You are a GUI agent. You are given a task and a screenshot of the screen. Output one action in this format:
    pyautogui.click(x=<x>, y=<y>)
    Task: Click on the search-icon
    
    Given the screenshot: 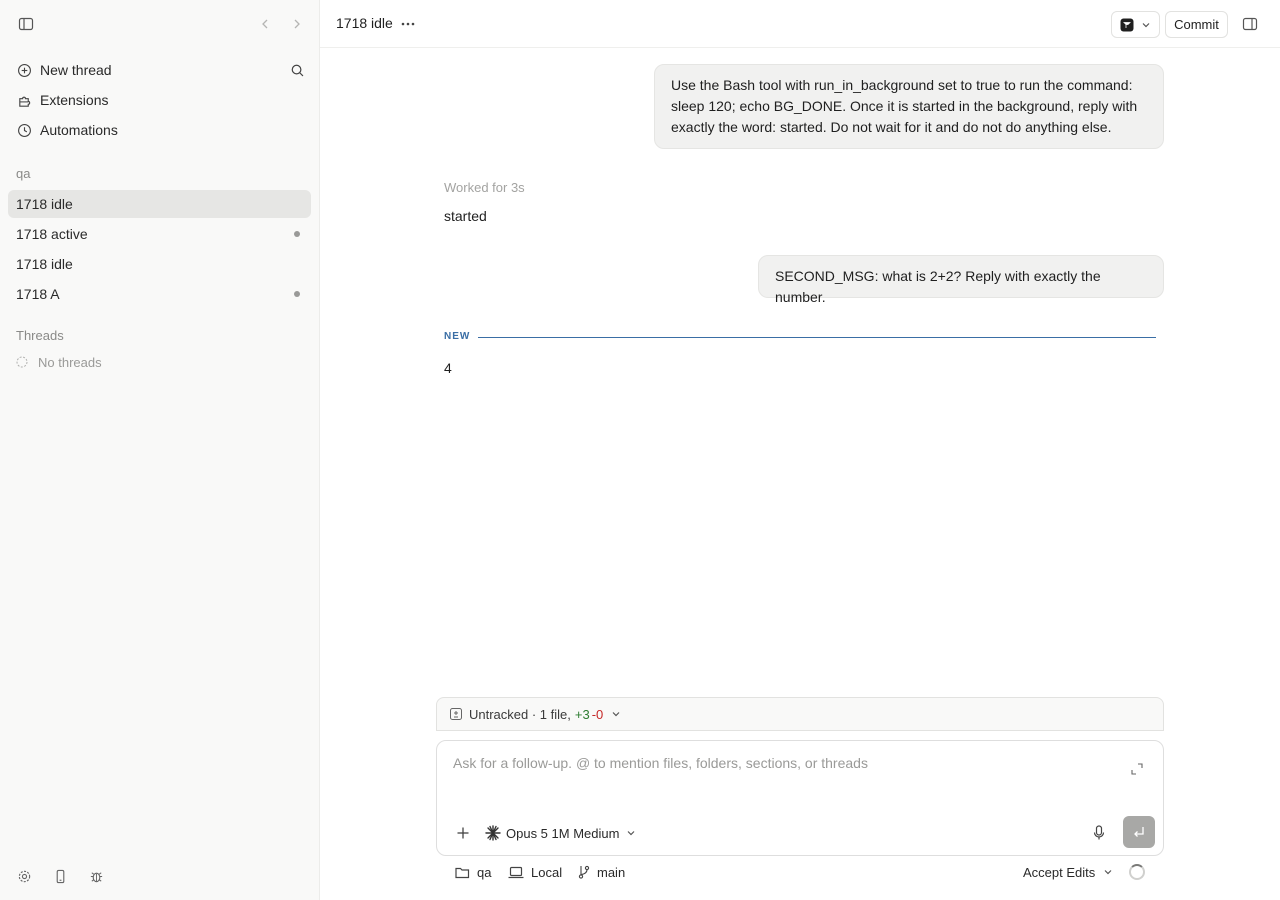 What is the action you would take?
    pyautogui.click(x=297, y=70)
    